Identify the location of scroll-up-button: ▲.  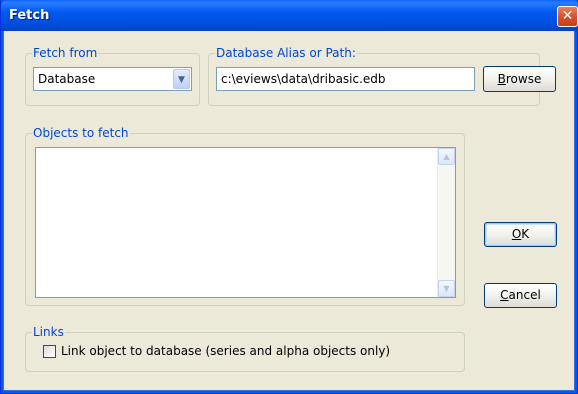
(446, 156).